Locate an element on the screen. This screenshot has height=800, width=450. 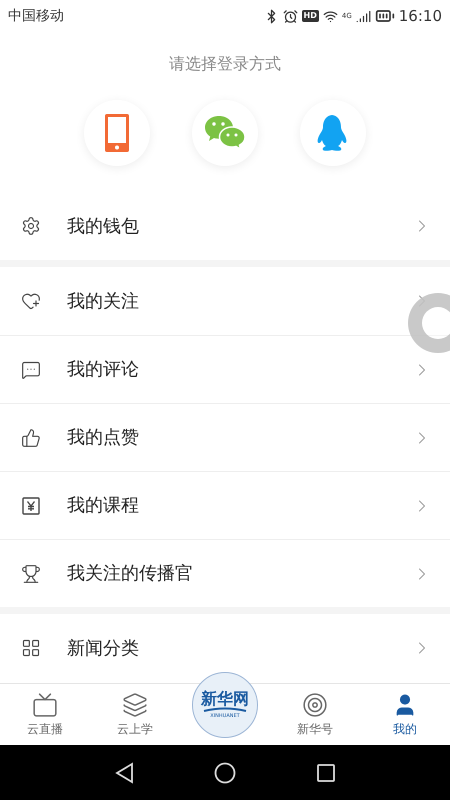
menu-item: 我关注的传播官 is located at coordinates (225, 573).